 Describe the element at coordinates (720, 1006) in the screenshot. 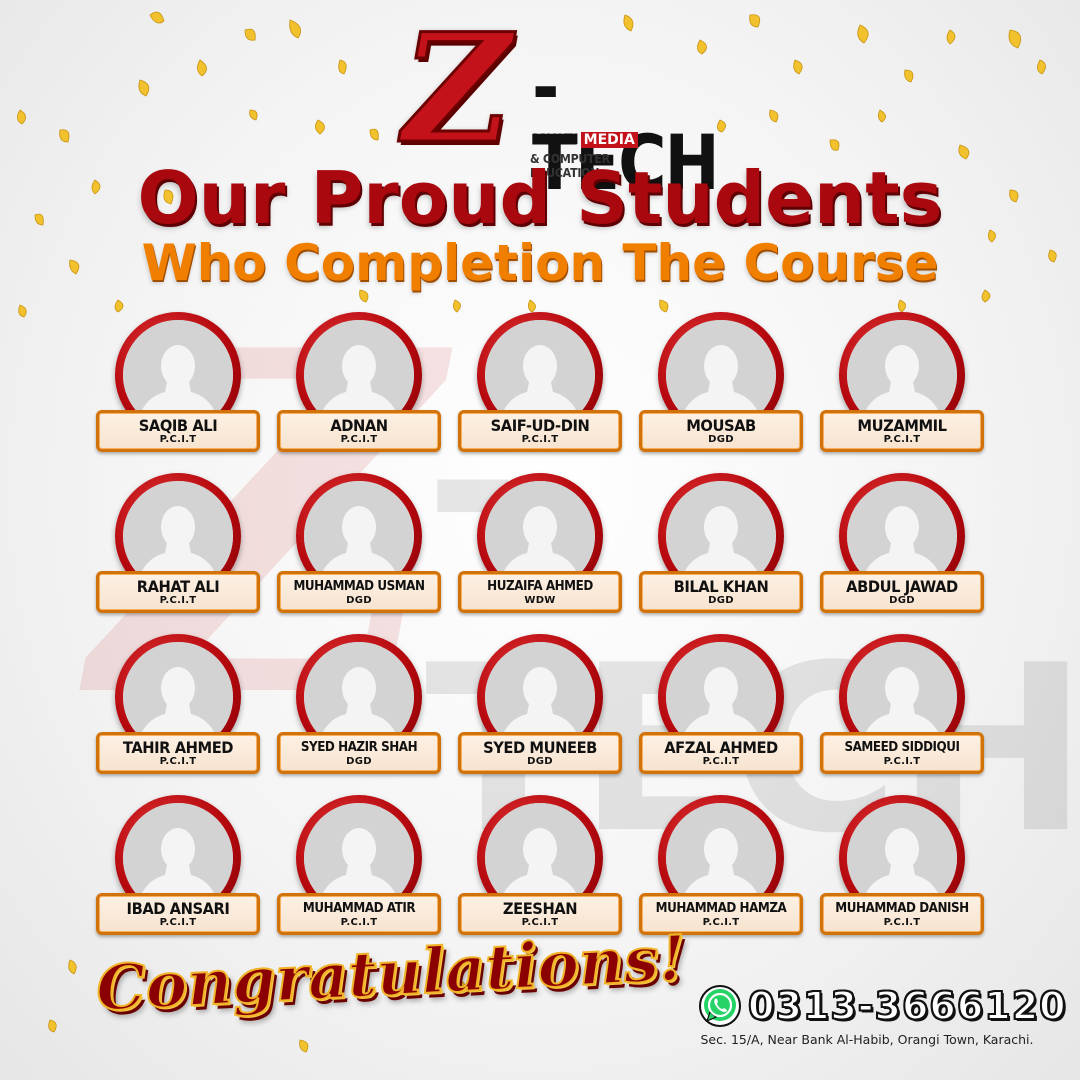

I see `whatsapp-icon` at that location.